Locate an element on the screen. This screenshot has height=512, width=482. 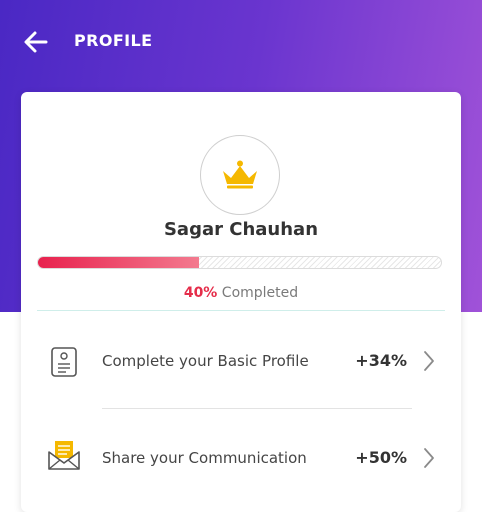
arrow-left-icon is located at coordinates (36, 42).